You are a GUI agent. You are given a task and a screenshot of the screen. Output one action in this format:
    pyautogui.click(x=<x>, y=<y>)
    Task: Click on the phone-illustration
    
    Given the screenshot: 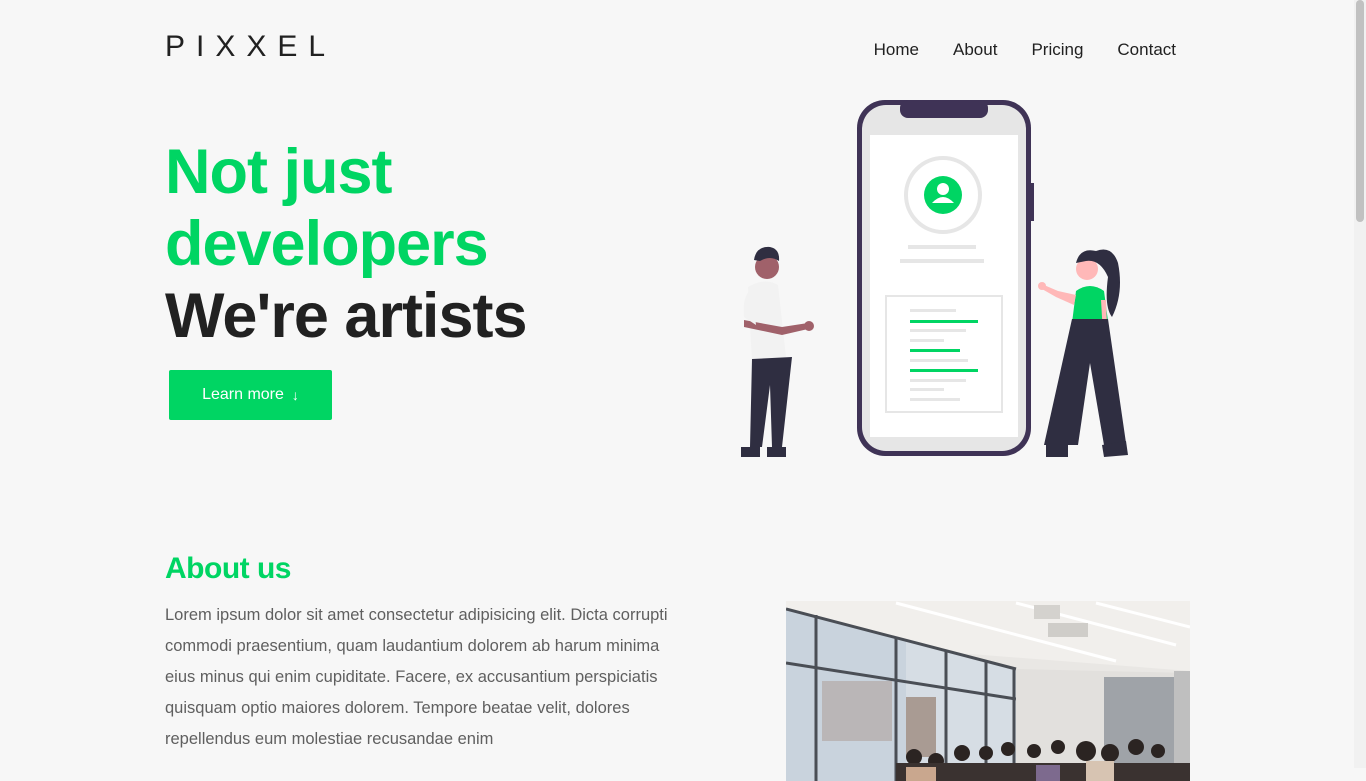 What is the action you would take?
    pyautogui.click(x=945, y=278)
    